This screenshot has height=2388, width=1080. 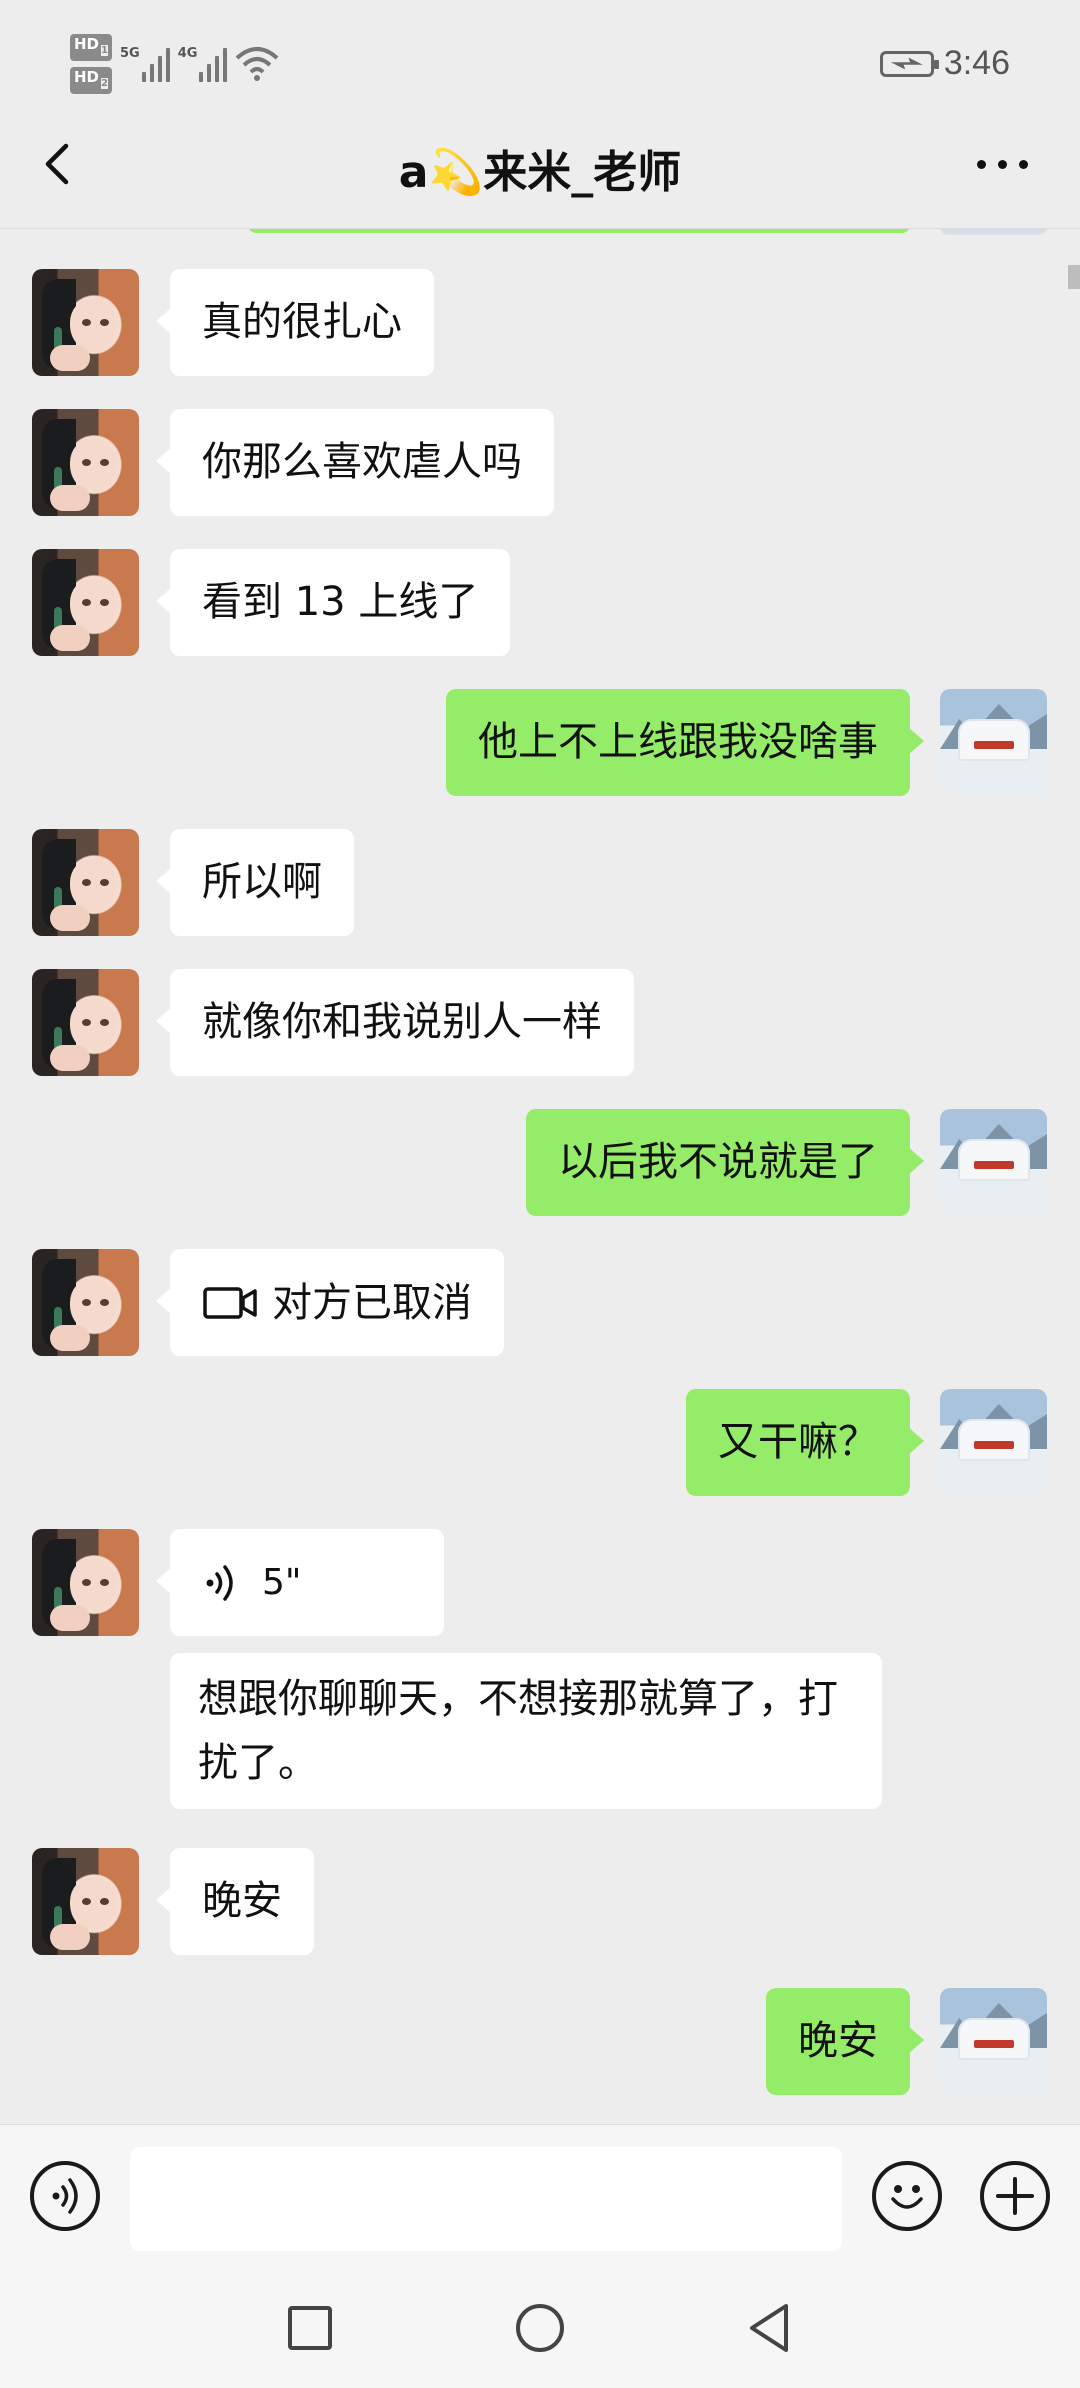 I want to click on emoji-button, so click(x=907, y=2196).